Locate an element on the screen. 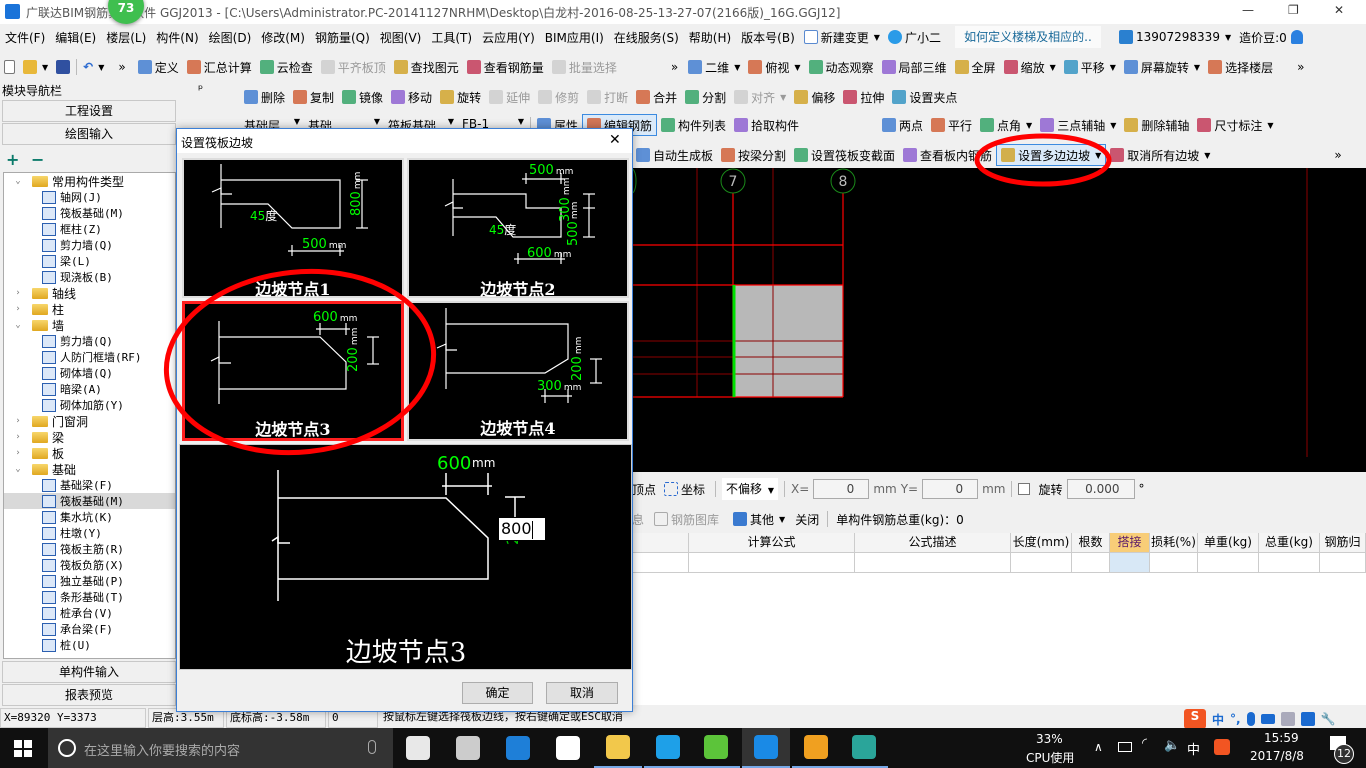 The width and height of the screenshot is (1366, 768). ime-toolbar: S 中 °, 🔧 is located at coordinates (1260, 719).